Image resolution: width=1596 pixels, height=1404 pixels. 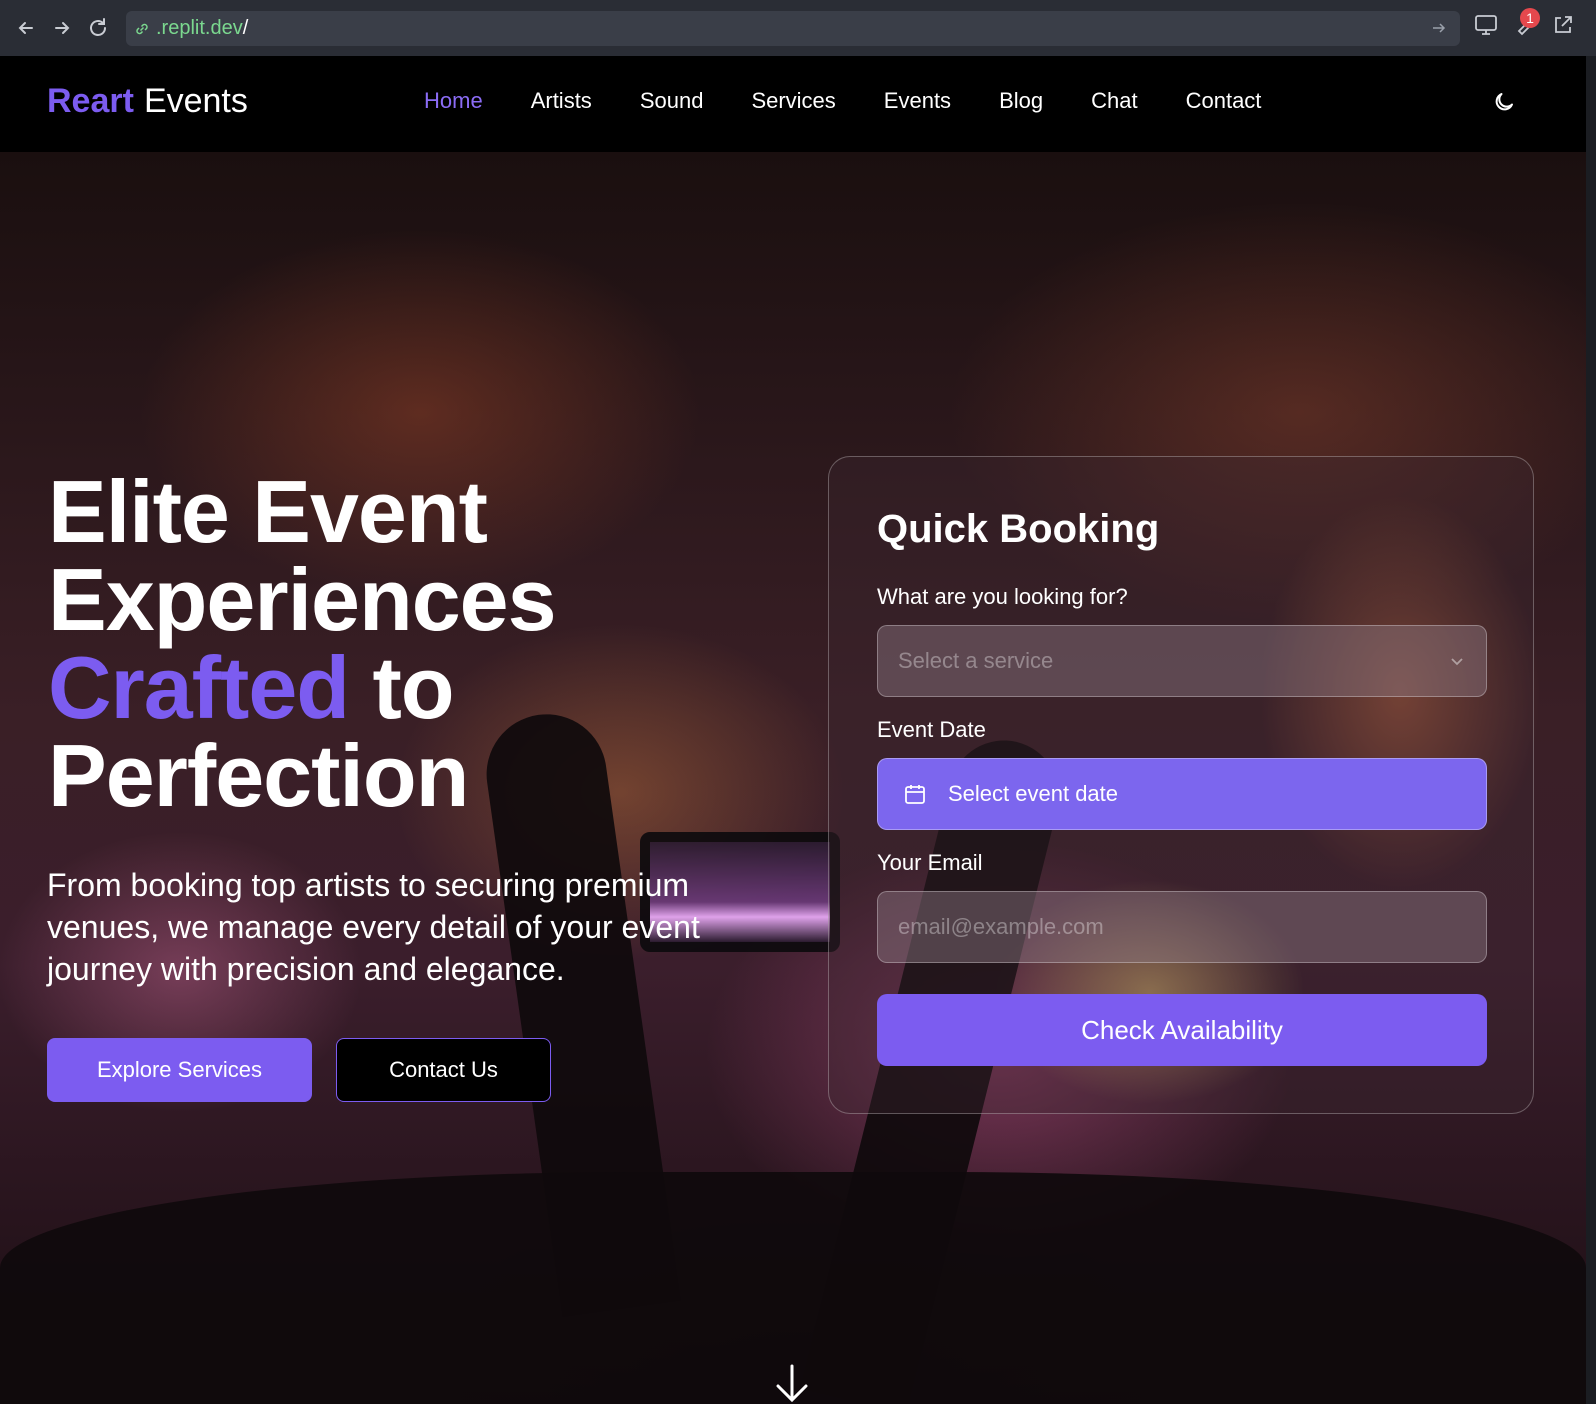 I want to click on reload-icon, so click(x=98, y=28).